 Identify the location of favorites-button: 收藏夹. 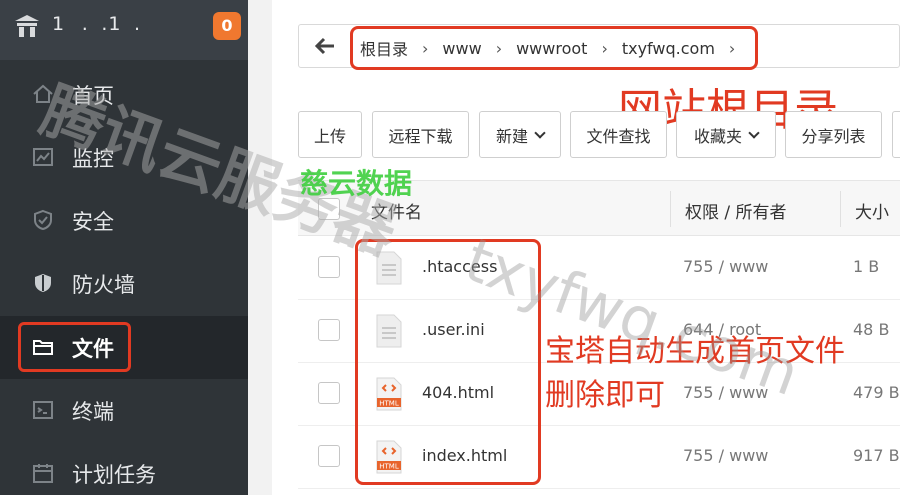
(726, 134).